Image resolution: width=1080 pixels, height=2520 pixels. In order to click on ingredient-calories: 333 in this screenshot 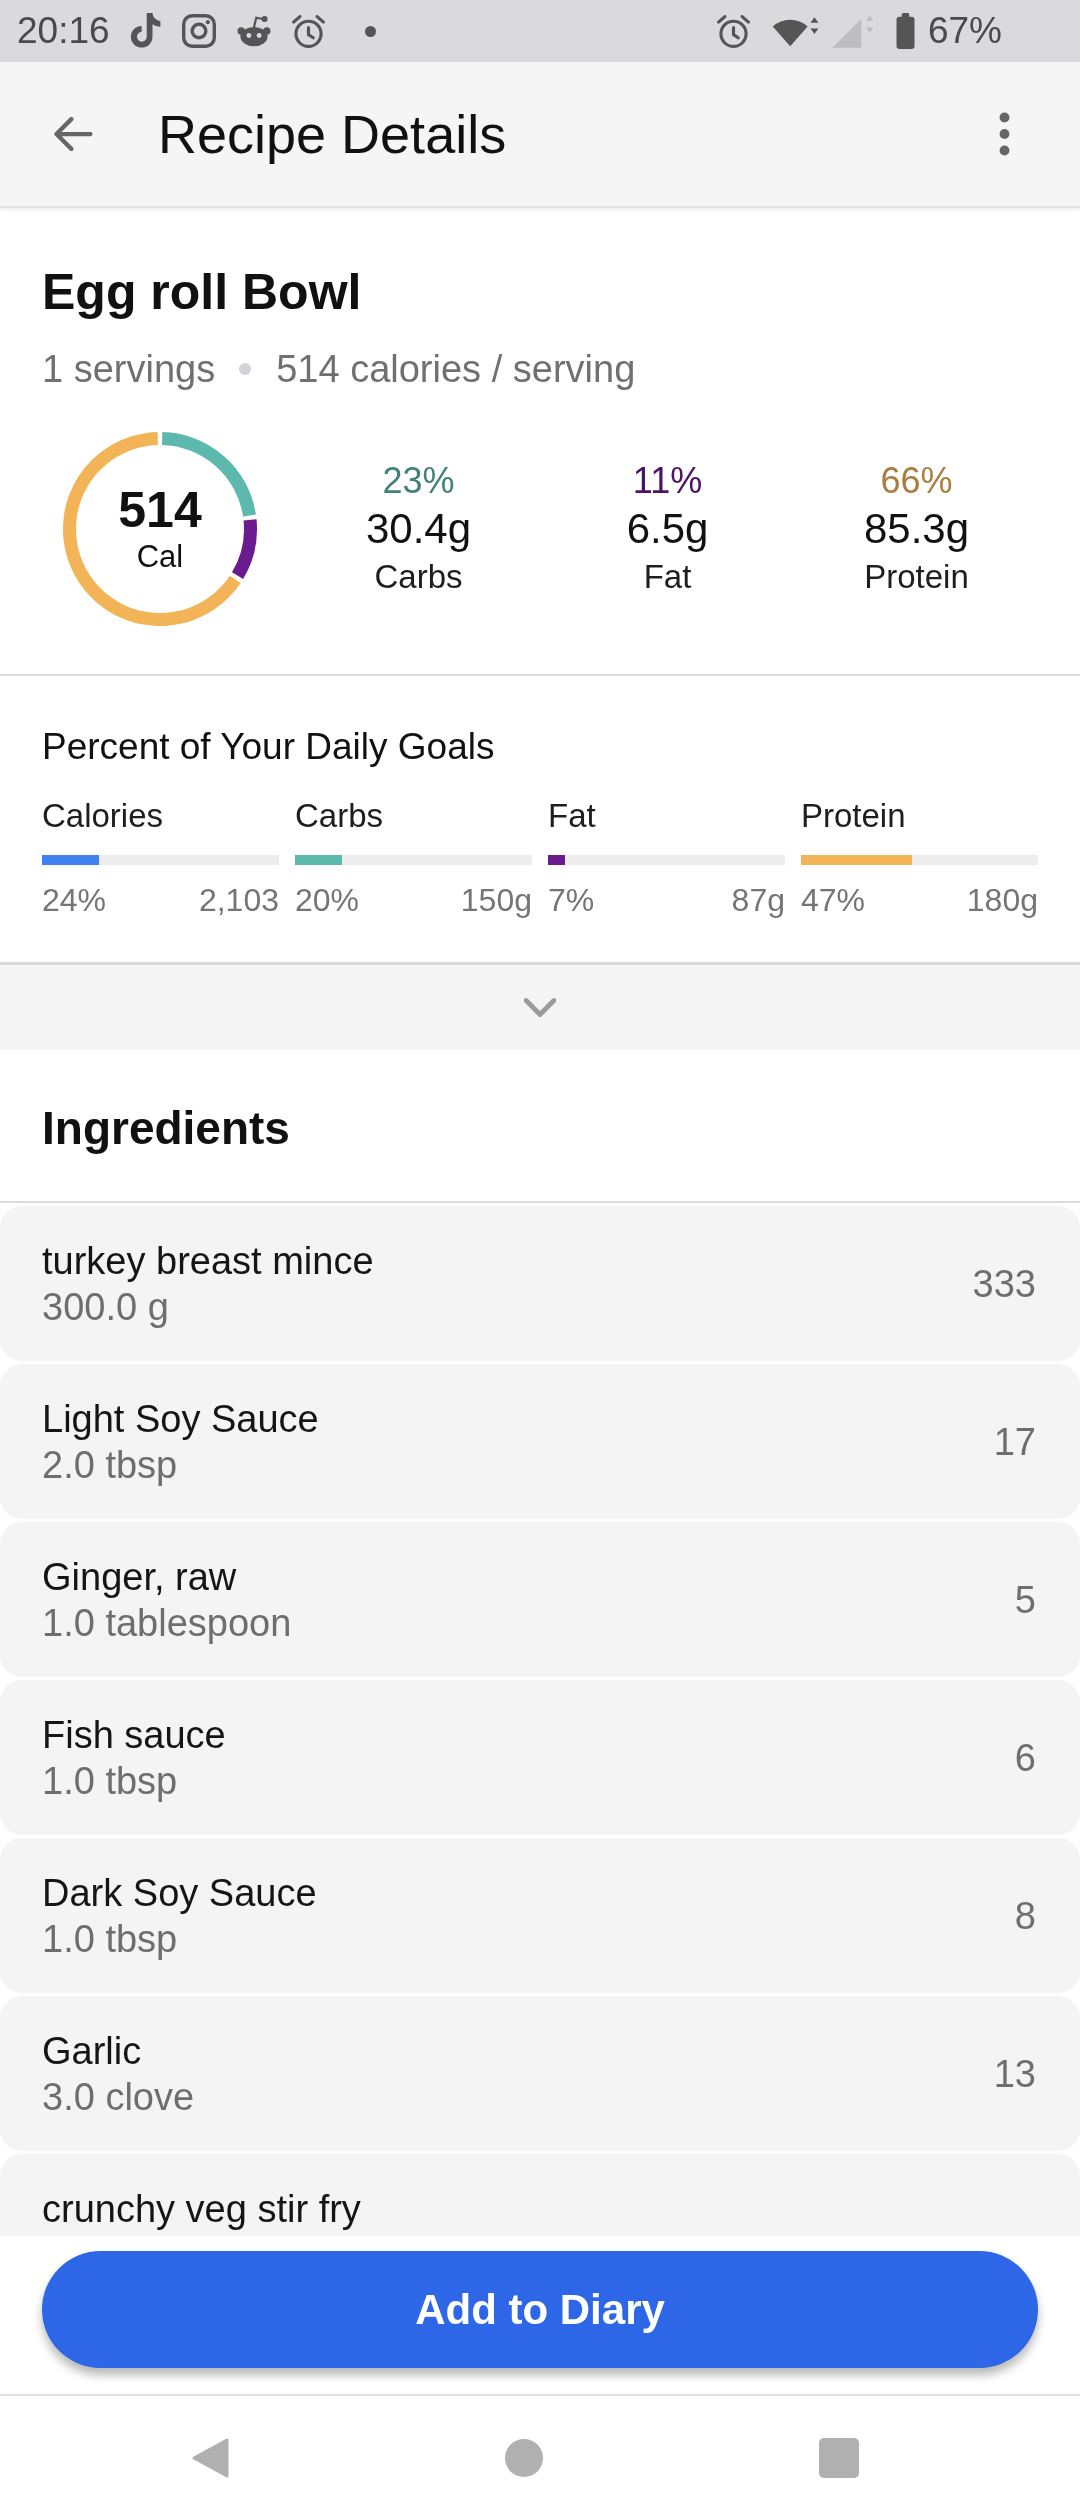, I will do `click(1004, 1284)`.